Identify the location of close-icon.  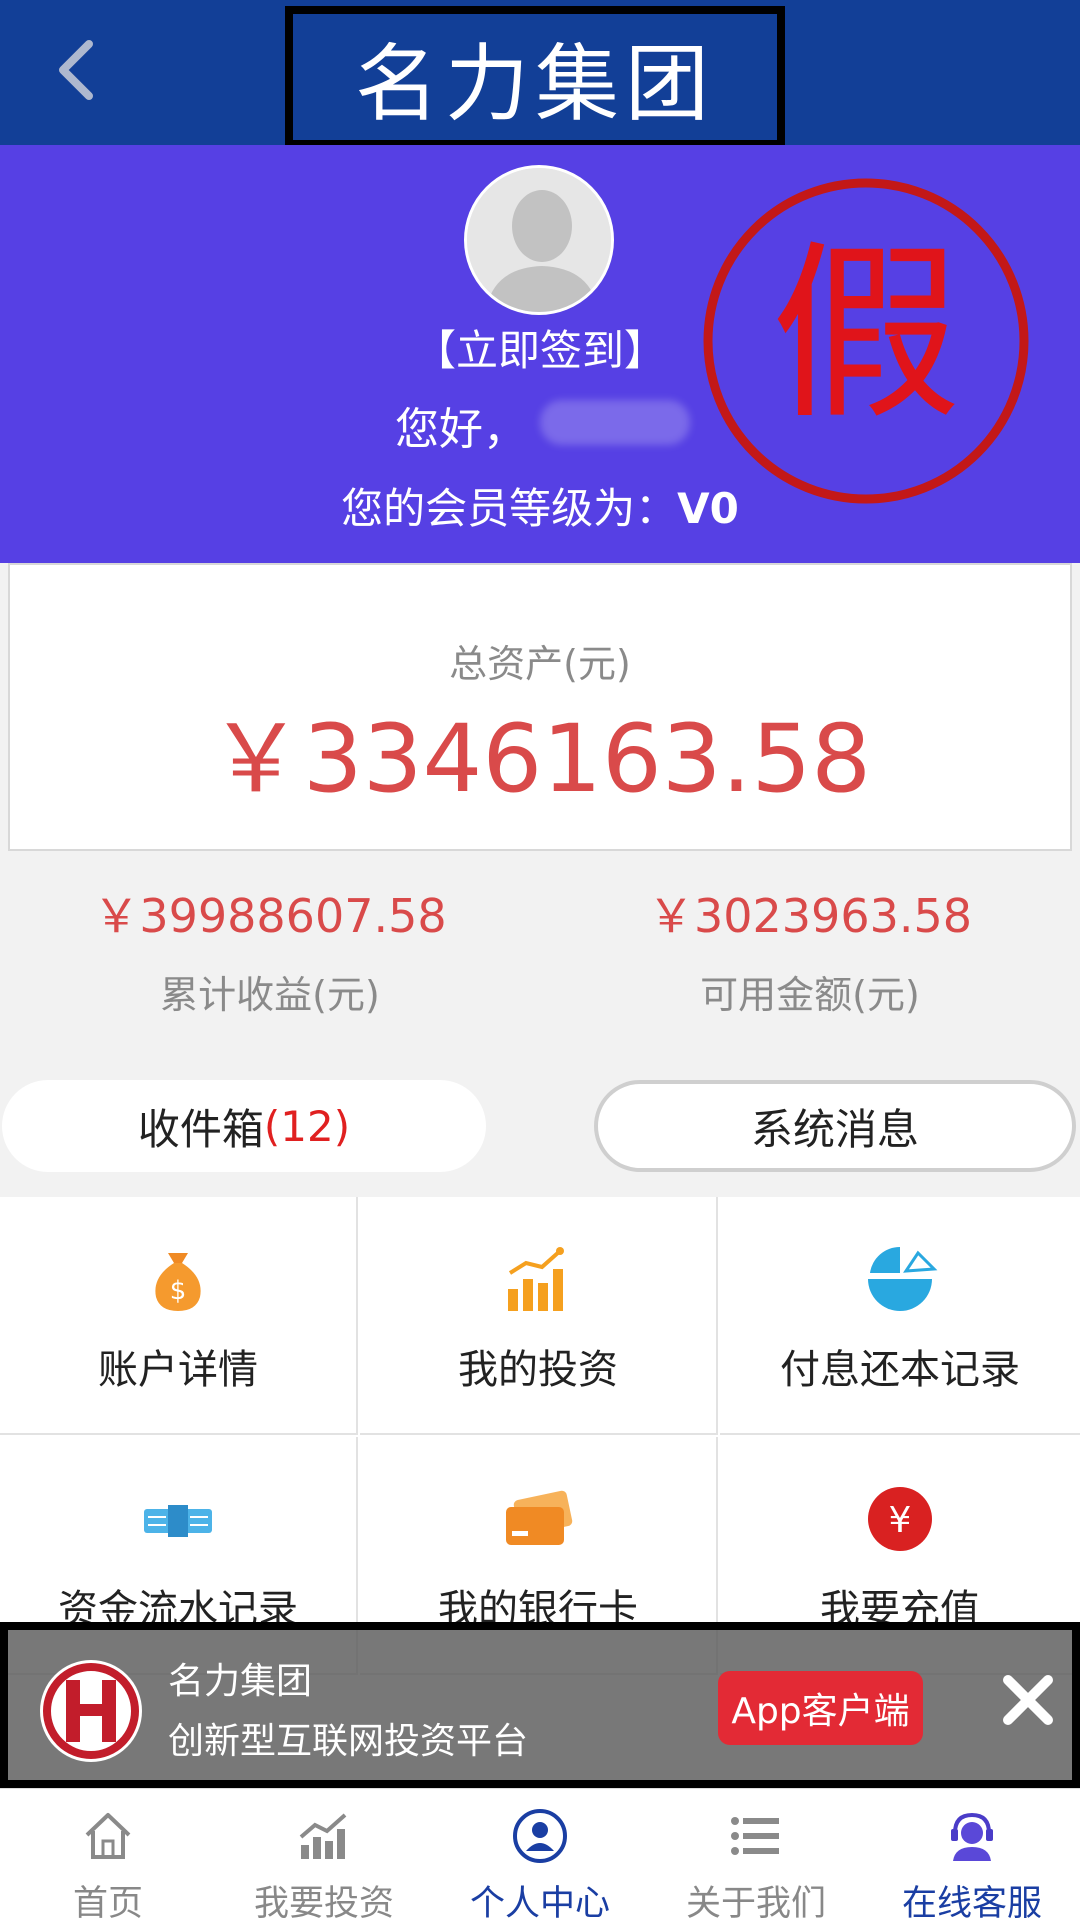
(1028, 1700).